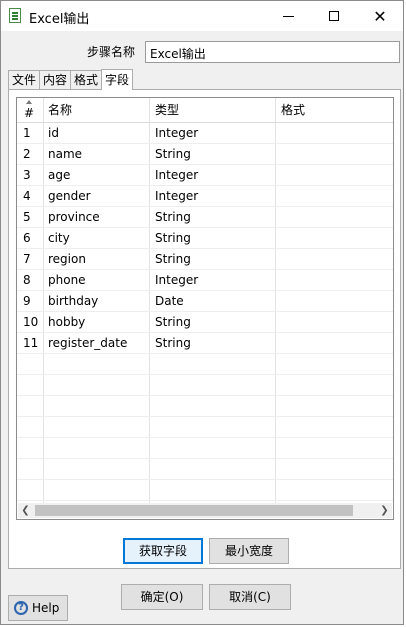 The image size is (406, 627). Describe the element at coordinates (67, 280) in the screenshot. I see `field-name-cell: phone` at that location.